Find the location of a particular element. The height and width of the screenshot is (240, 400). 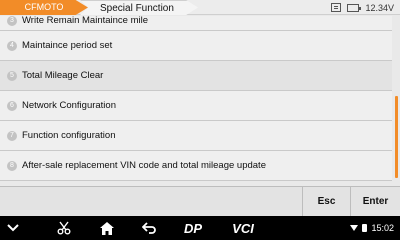

scissors-icon is located at coordinates (64, 228).